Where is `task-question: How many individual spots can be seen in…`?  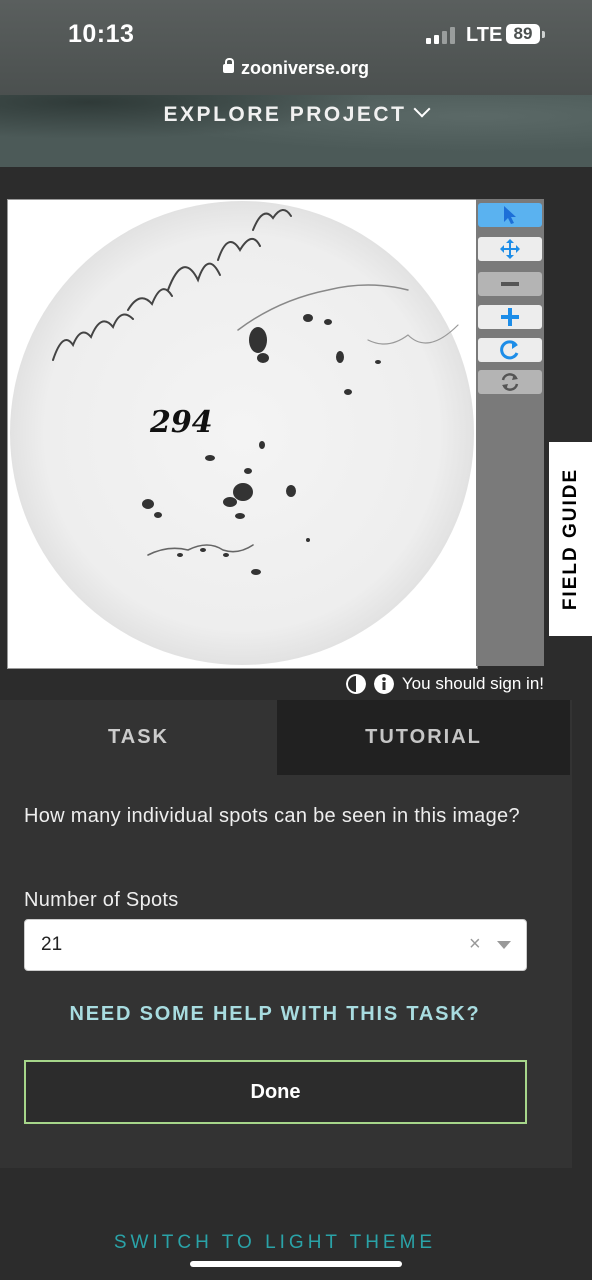 task-question: How many individual spots can be seen in… is located at coordinates (272, 816).